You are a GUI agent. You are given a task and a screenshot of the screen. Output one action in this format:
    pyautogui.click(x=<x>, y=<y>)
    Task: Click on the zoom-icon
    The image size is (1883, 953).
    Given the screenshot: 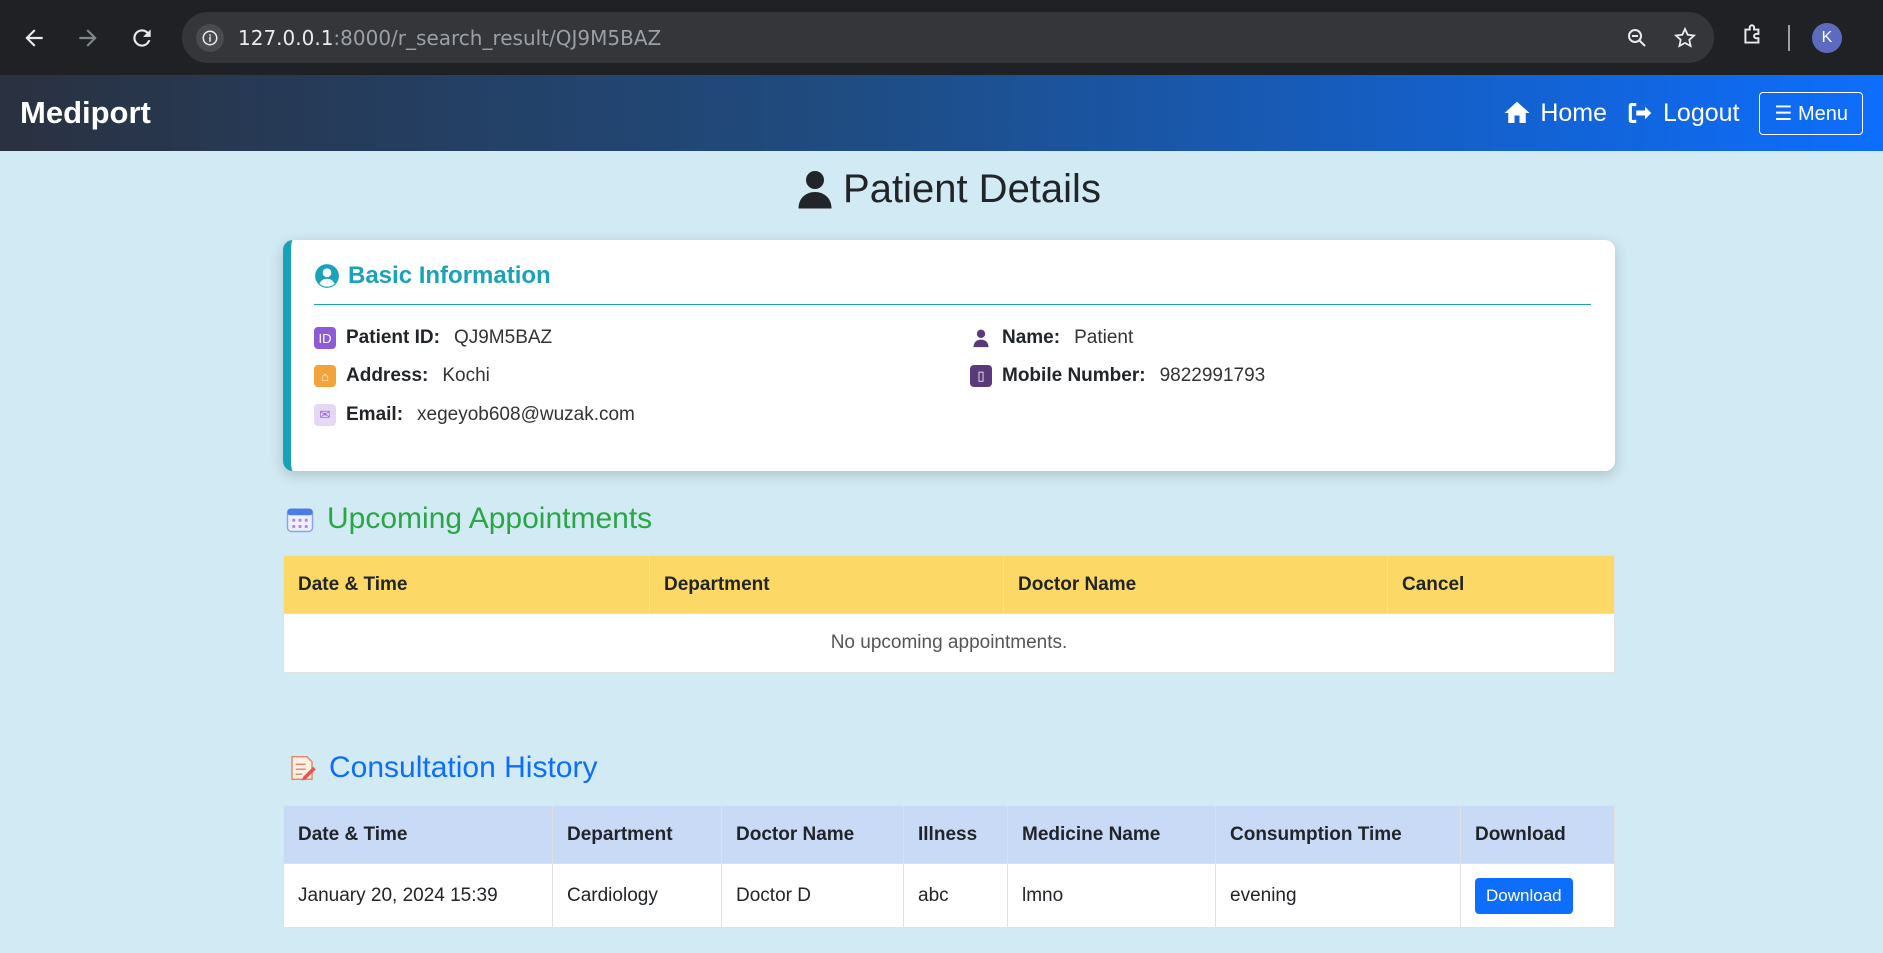 What is the action you would take?
    pyautogui.click(x=1637, y=38)
    